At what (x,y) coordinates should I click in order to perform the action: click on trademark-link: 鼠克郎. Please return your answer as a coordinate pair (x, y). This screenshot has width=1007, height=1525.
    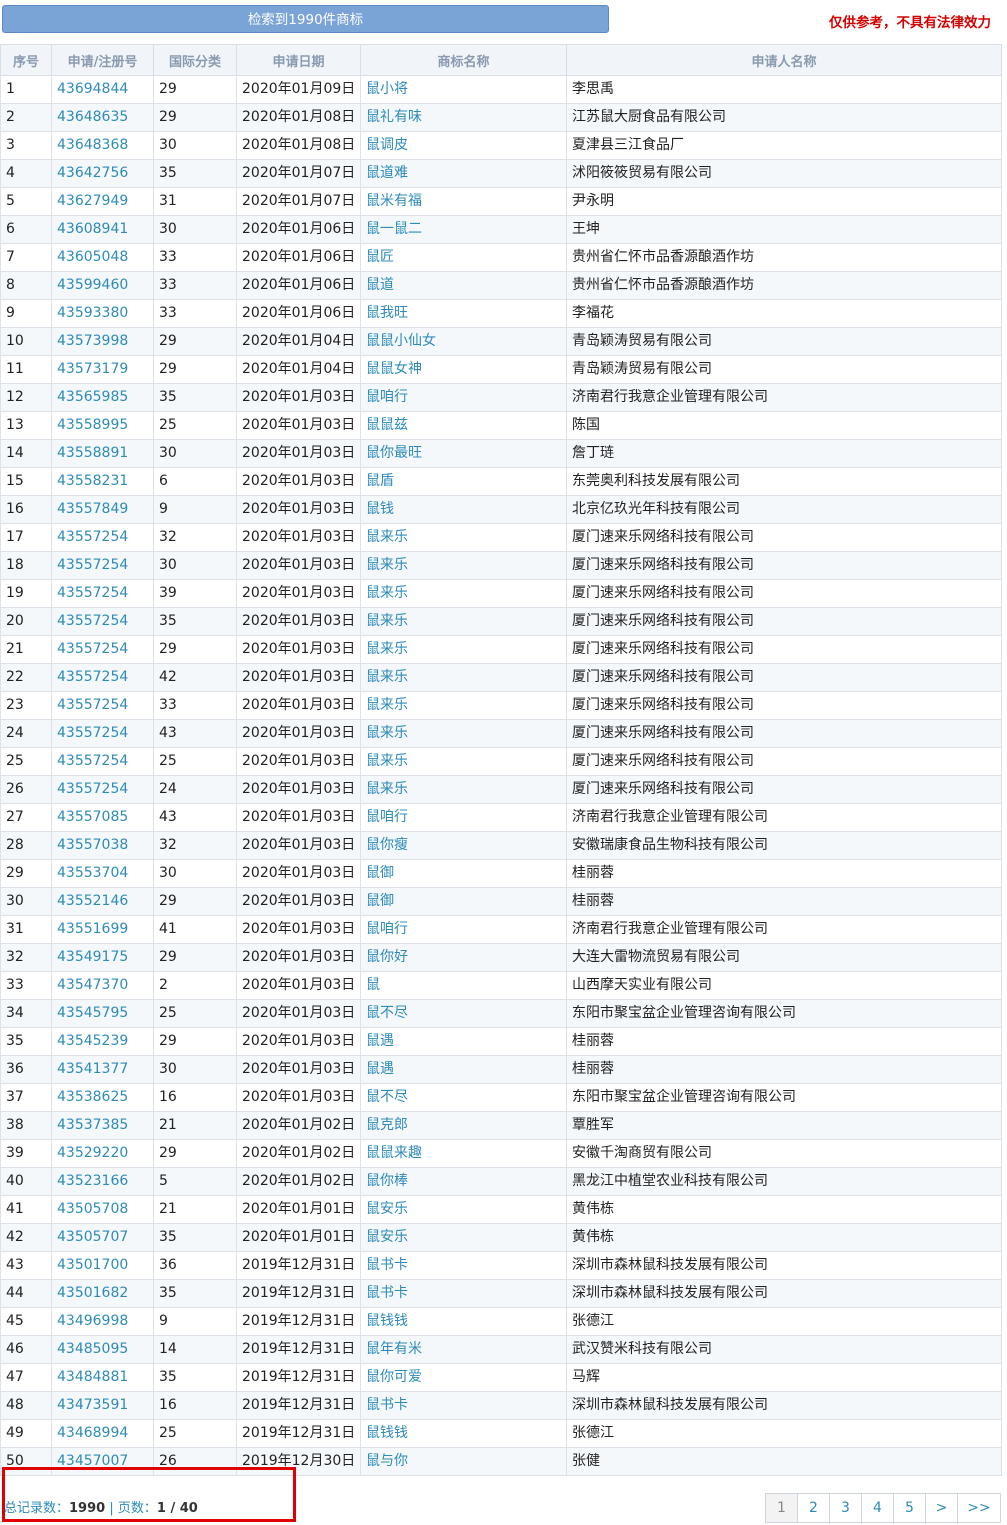
    Looking at the image, I should click on (463, 1125).